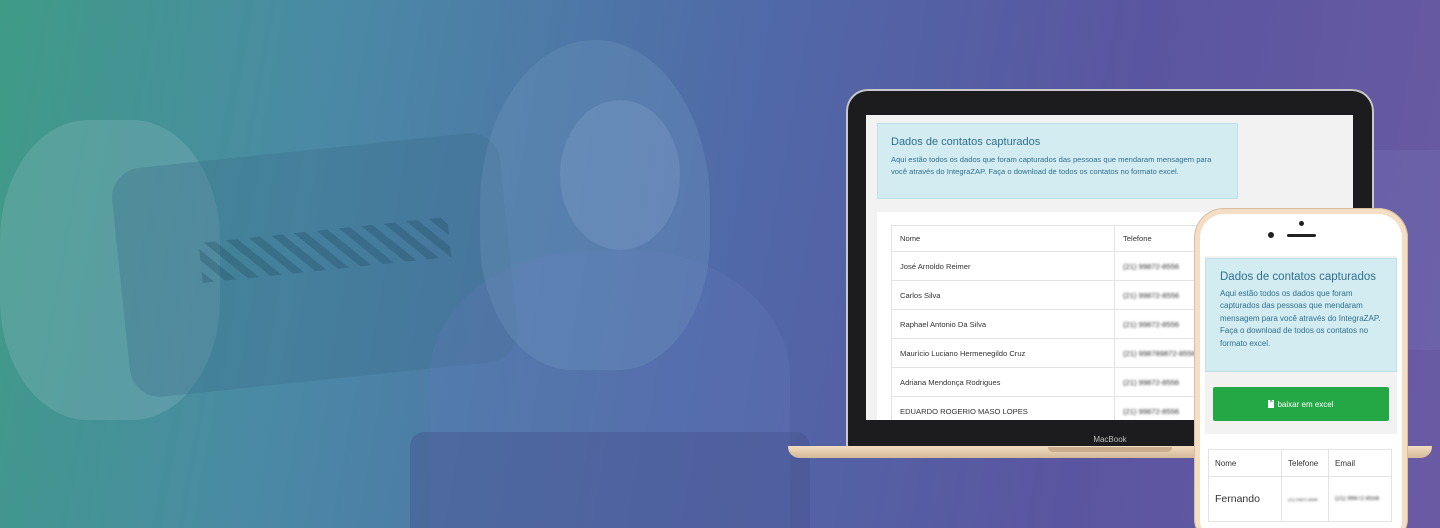  Describe the element at coordinates (1298, 277) in the screenshot. I see `phone-info-title: Dados de contatos capturados` at that location.